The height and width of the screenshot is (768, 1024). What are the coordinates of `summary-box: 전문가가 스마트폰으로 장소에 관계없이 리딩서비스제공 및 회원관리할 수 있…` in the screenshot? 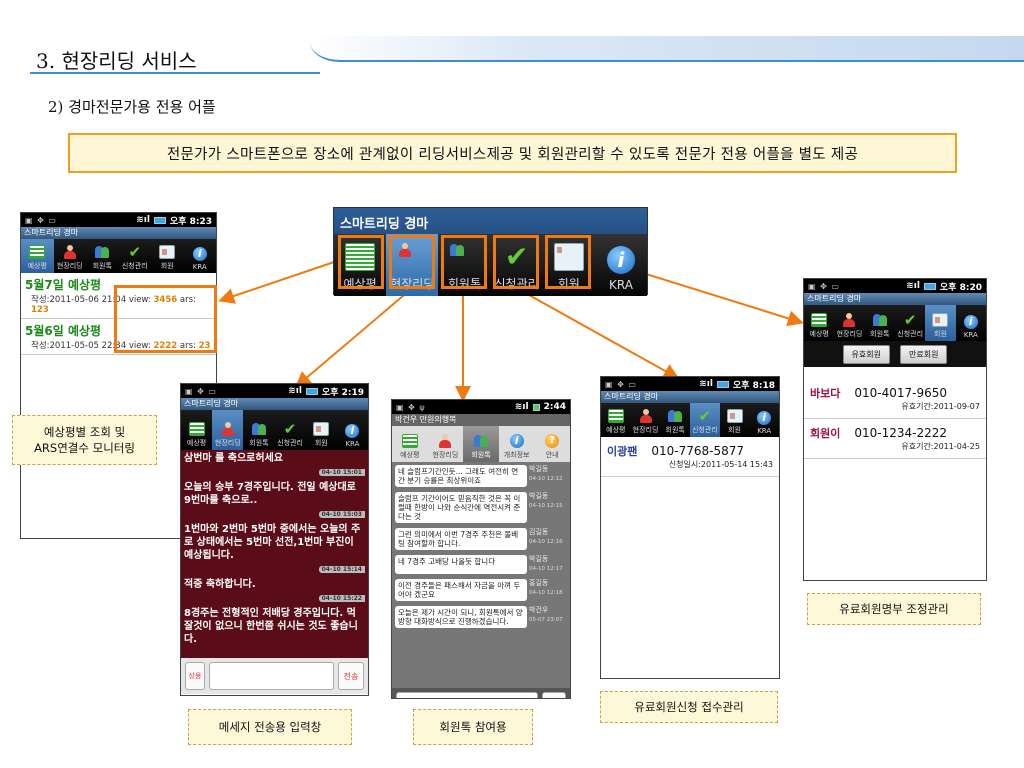 It's located at (512, 153).